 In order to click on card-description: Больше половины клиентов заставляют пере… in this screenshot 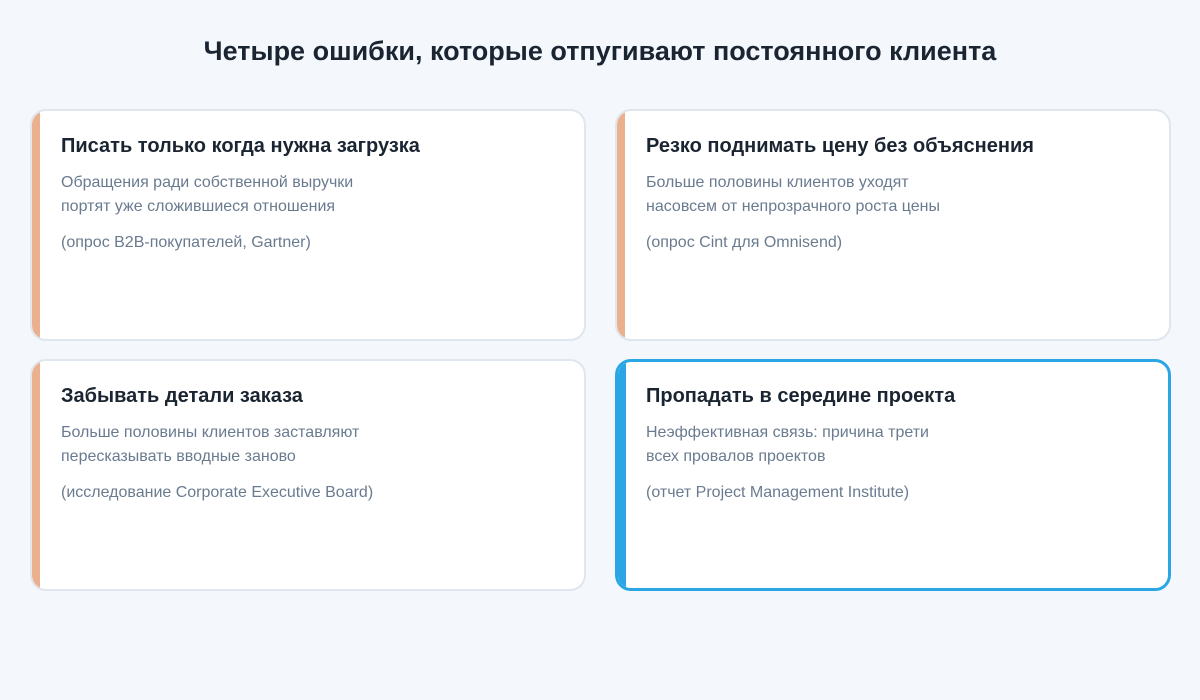, I will do `click(312, 445)`.